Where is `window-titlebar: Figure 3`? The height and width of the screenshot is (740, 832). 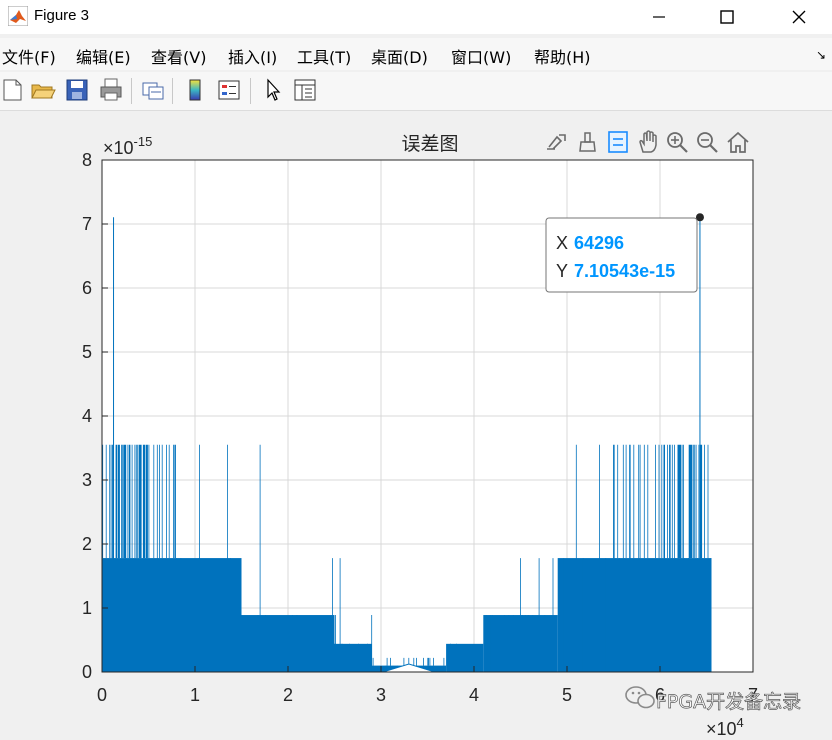 window-titlebar: Figure 3 is located at coordinates (416, 17).